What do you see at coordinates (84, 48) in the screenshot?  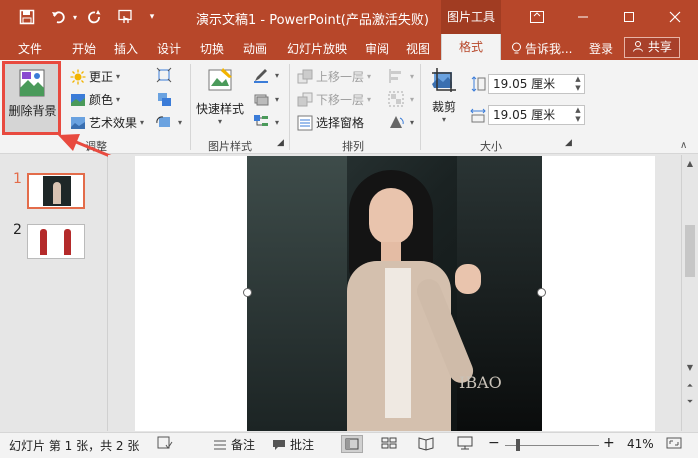 I see `tab-home: 开始` at bounding box center [84, 48].